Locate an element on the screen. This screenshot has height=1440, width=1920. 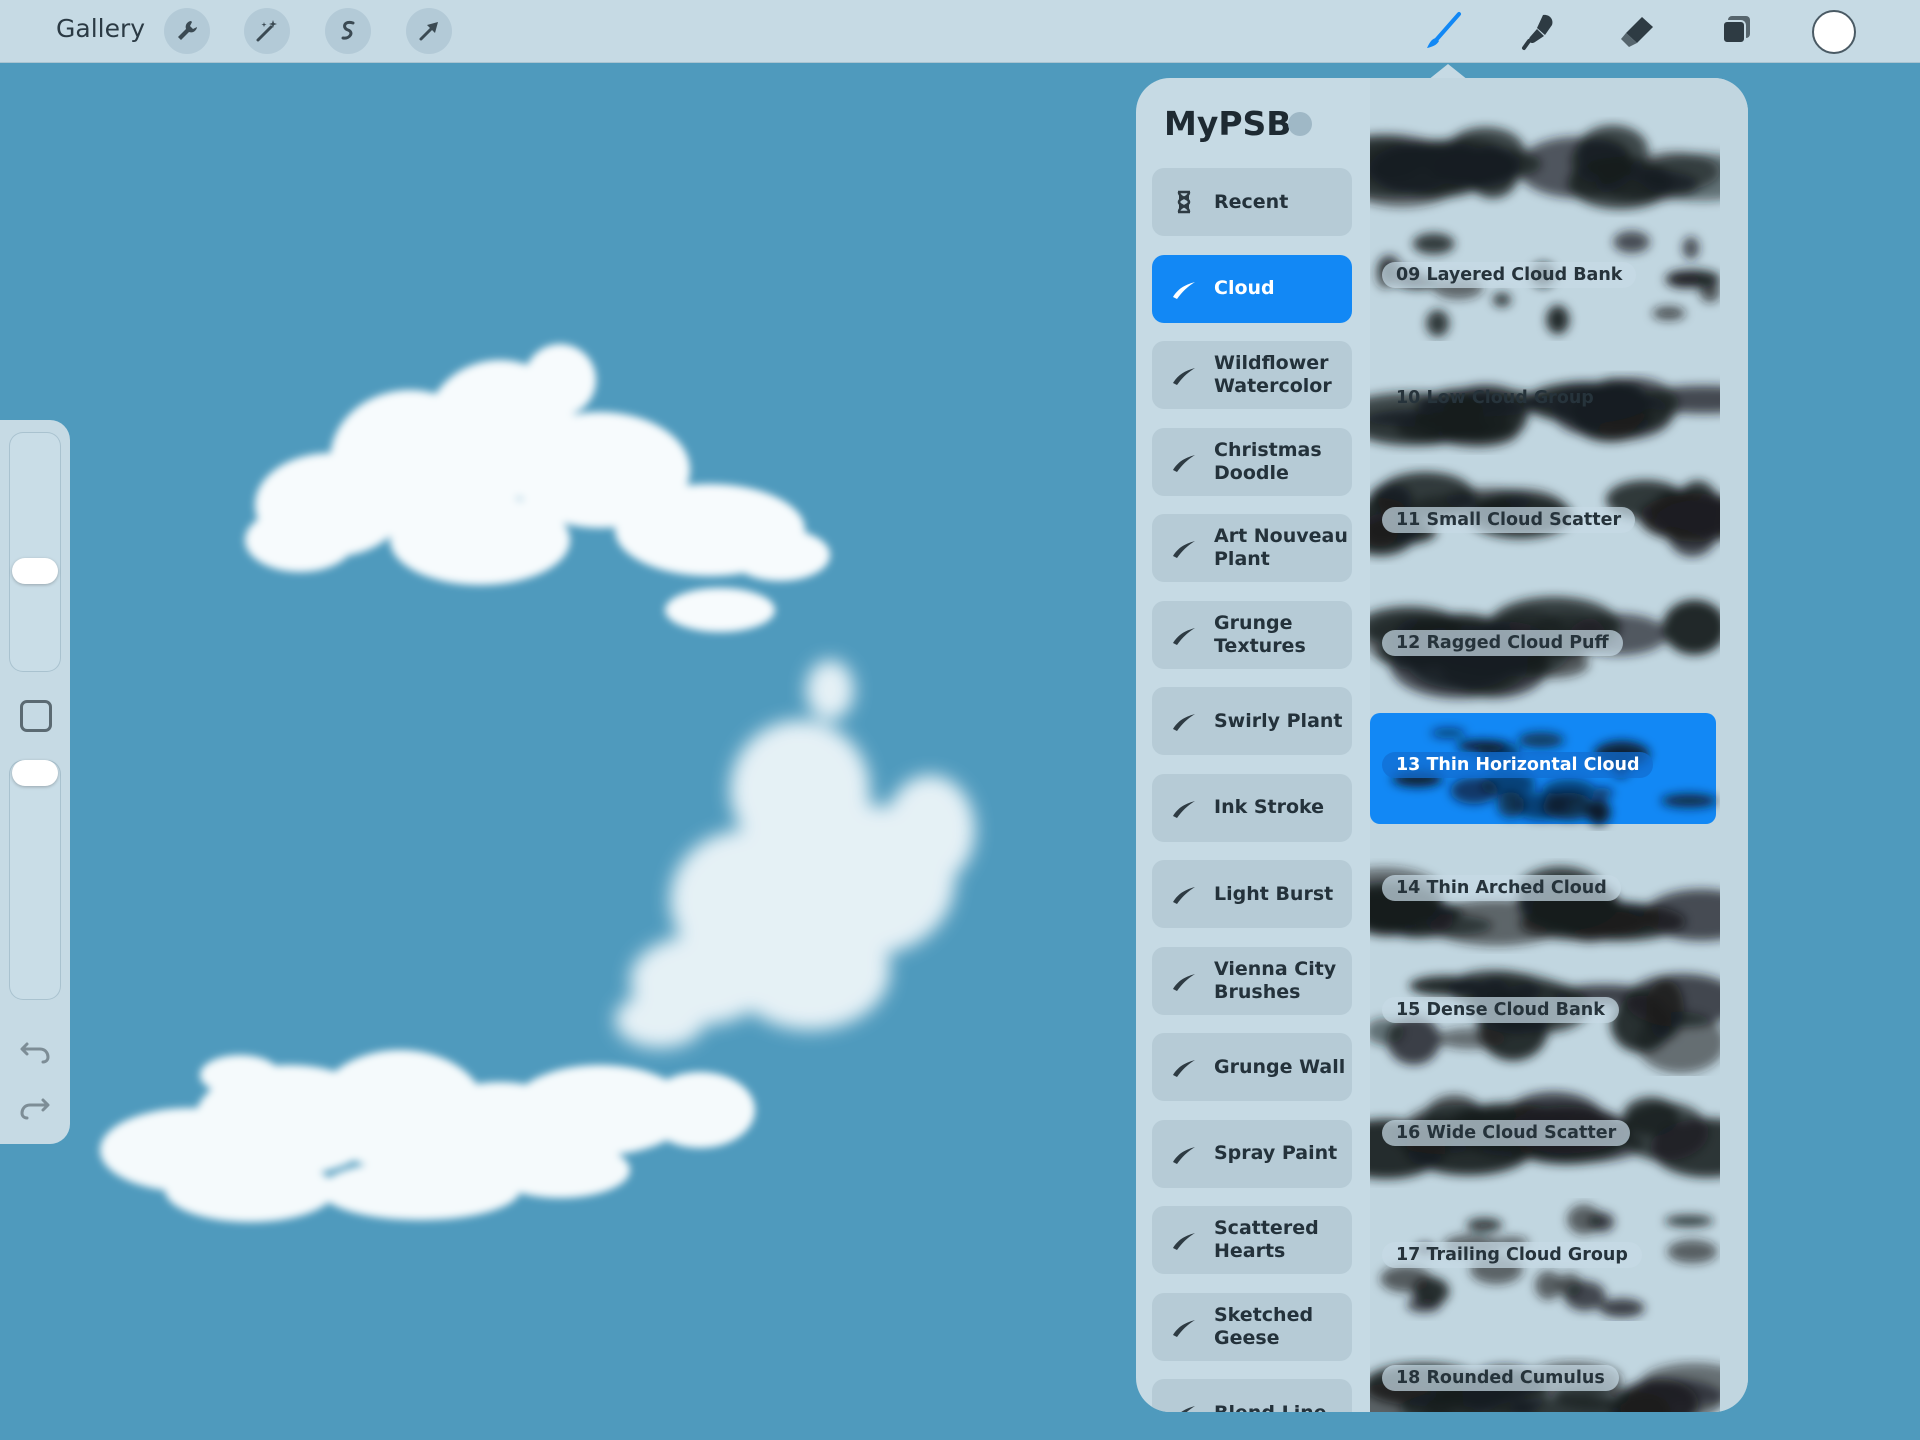
brush-set-item: Wildflower Watercolor is located at coordinates (1252, 375).